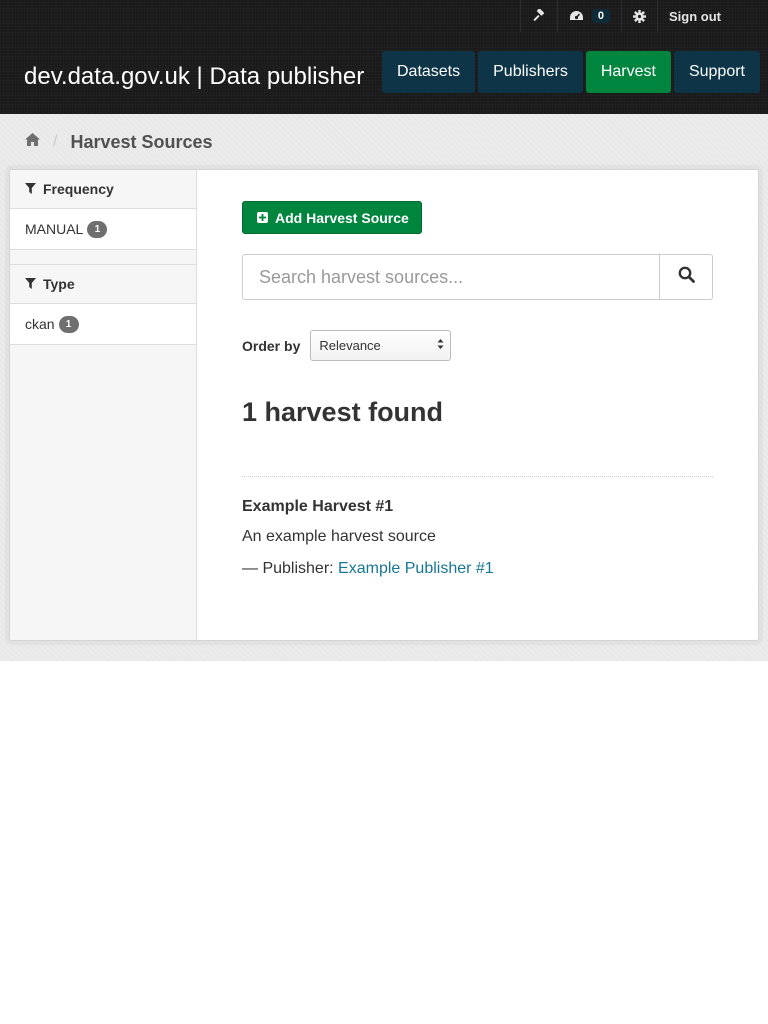 The width and height of the screenshot is (768, 1024). I want to click on site-brand: dev.data.gov.uk | Data publisher, so click(194, 77).